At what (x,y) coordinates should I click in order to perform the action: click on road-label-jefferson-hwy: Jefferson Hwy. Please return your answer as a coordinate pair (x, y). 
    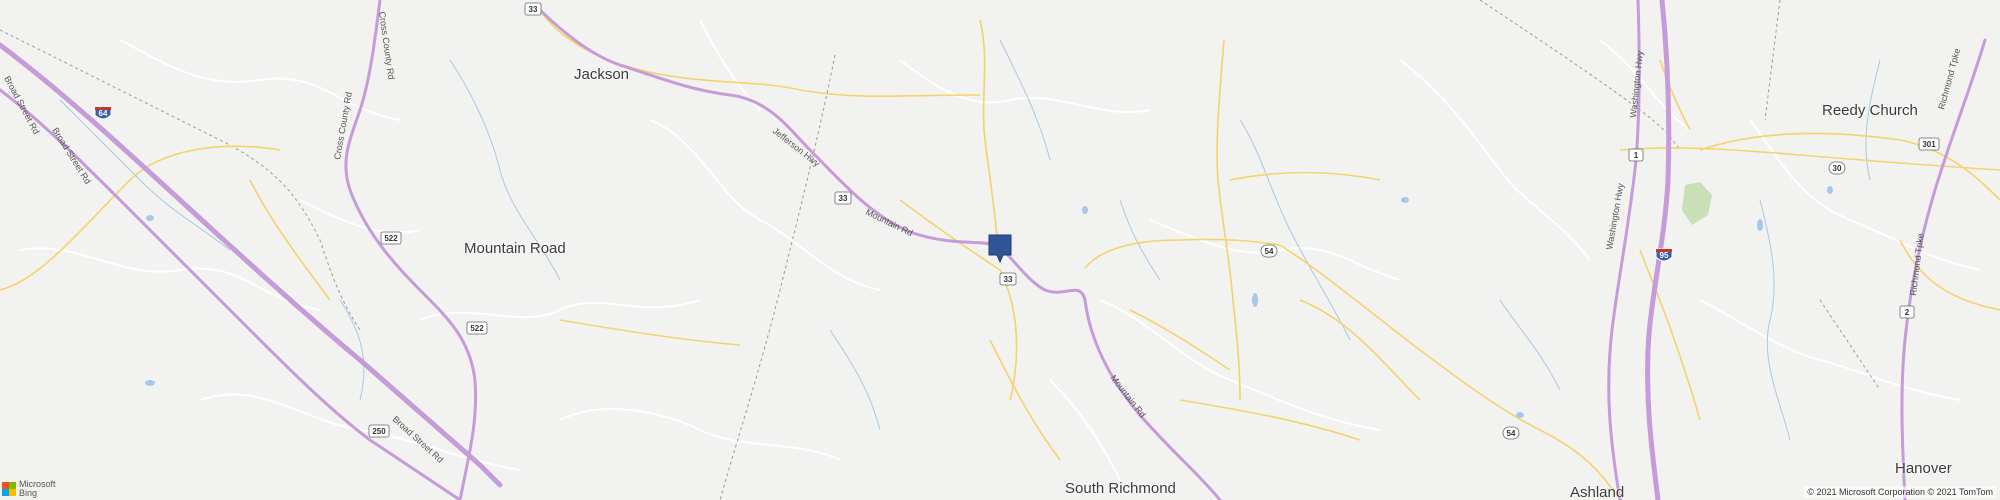
    Looking at the image, I should click on (796, 147).